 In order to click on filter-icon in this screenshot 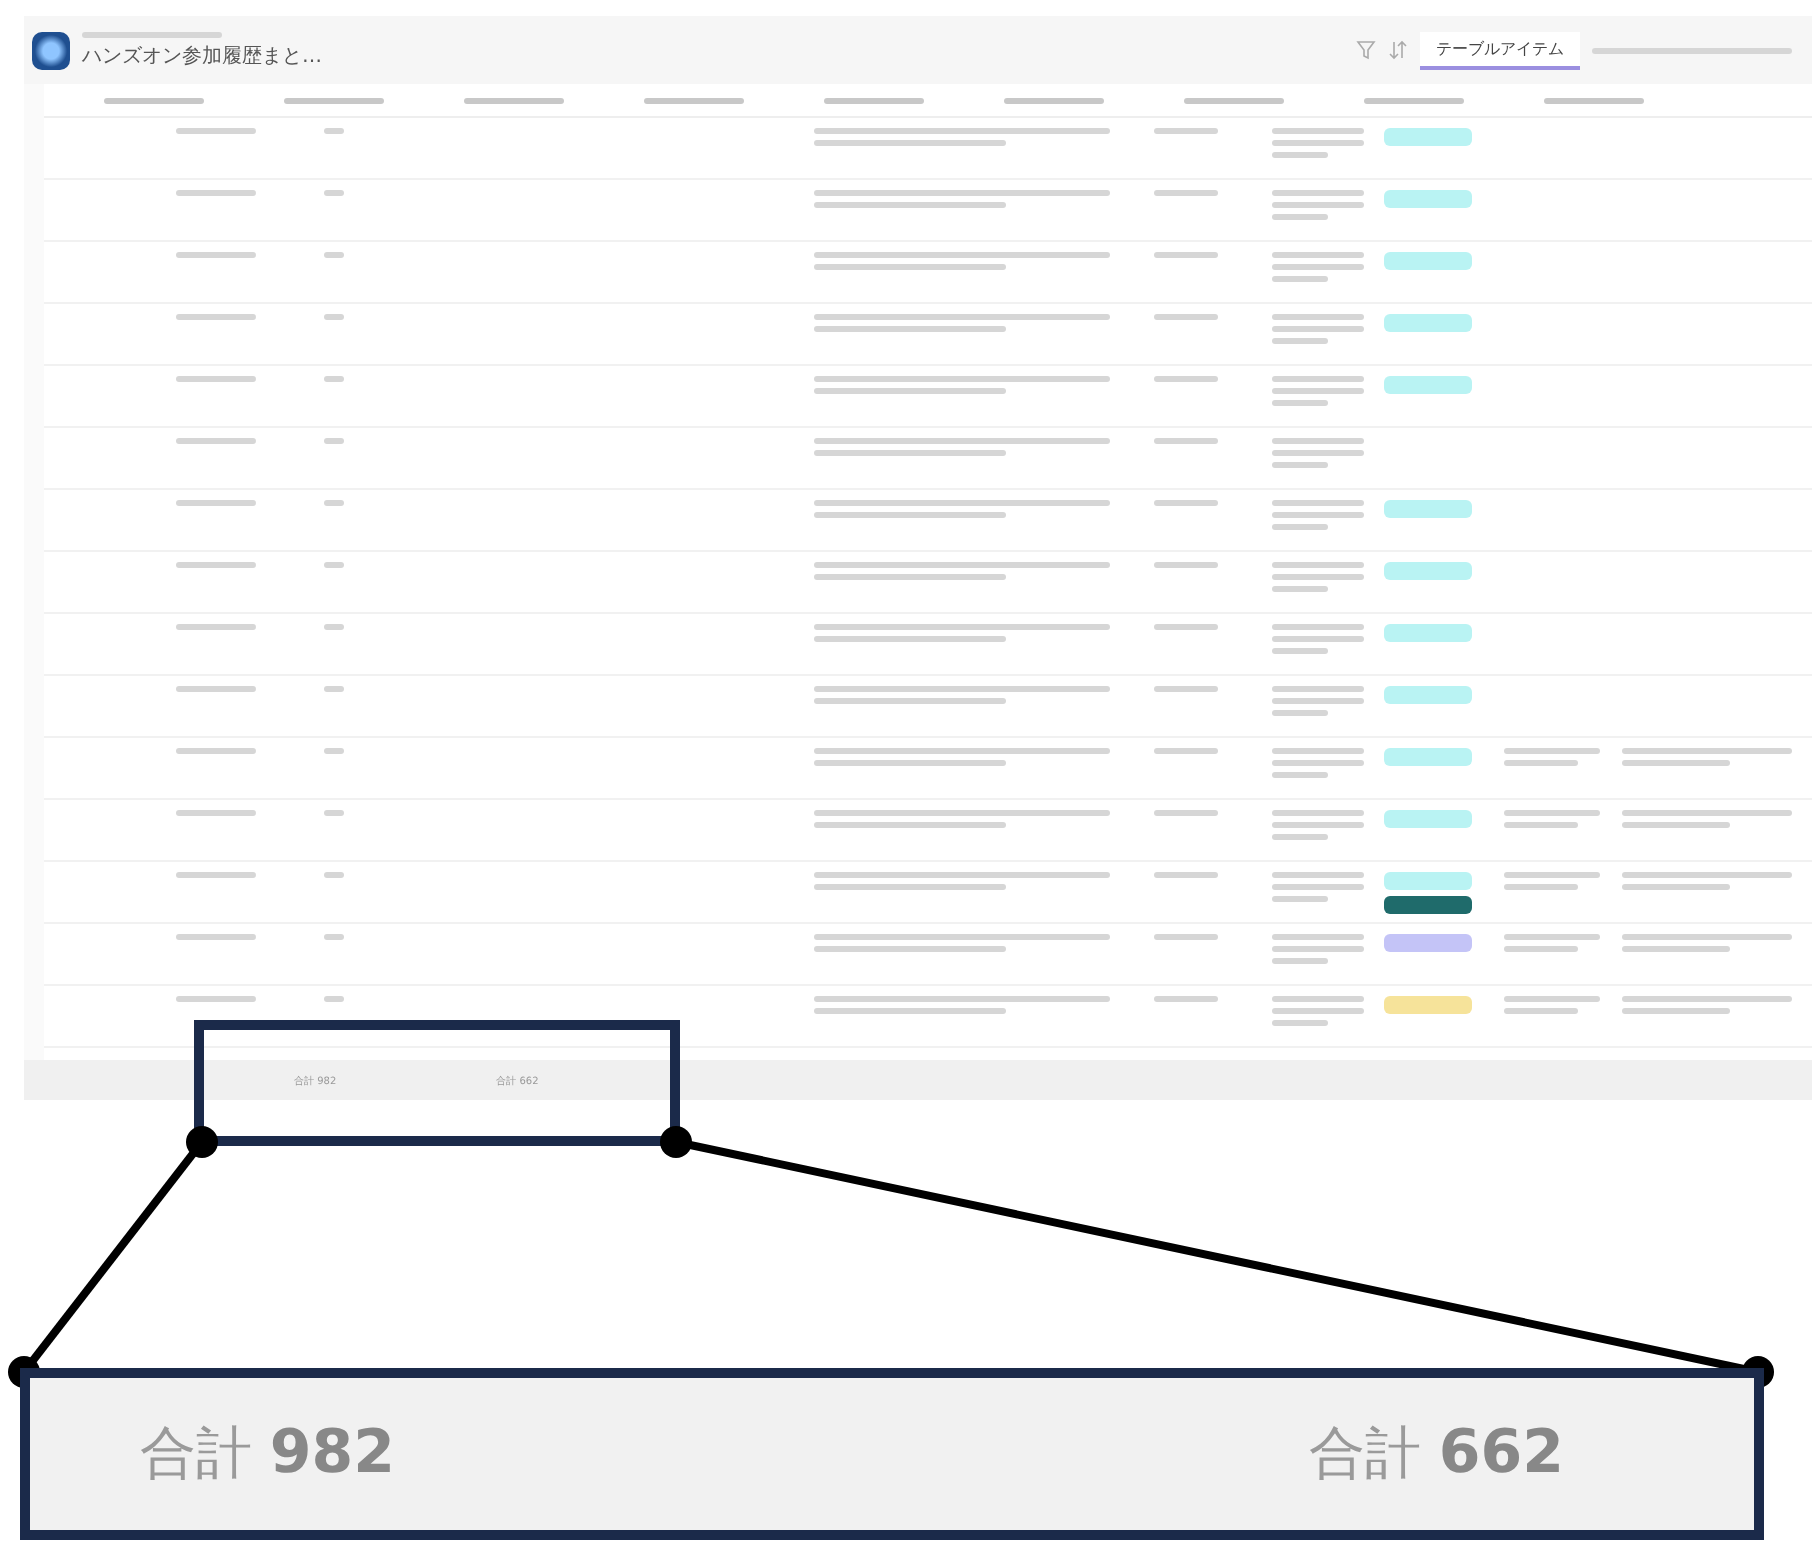, I will do `click(1366, 50)`.